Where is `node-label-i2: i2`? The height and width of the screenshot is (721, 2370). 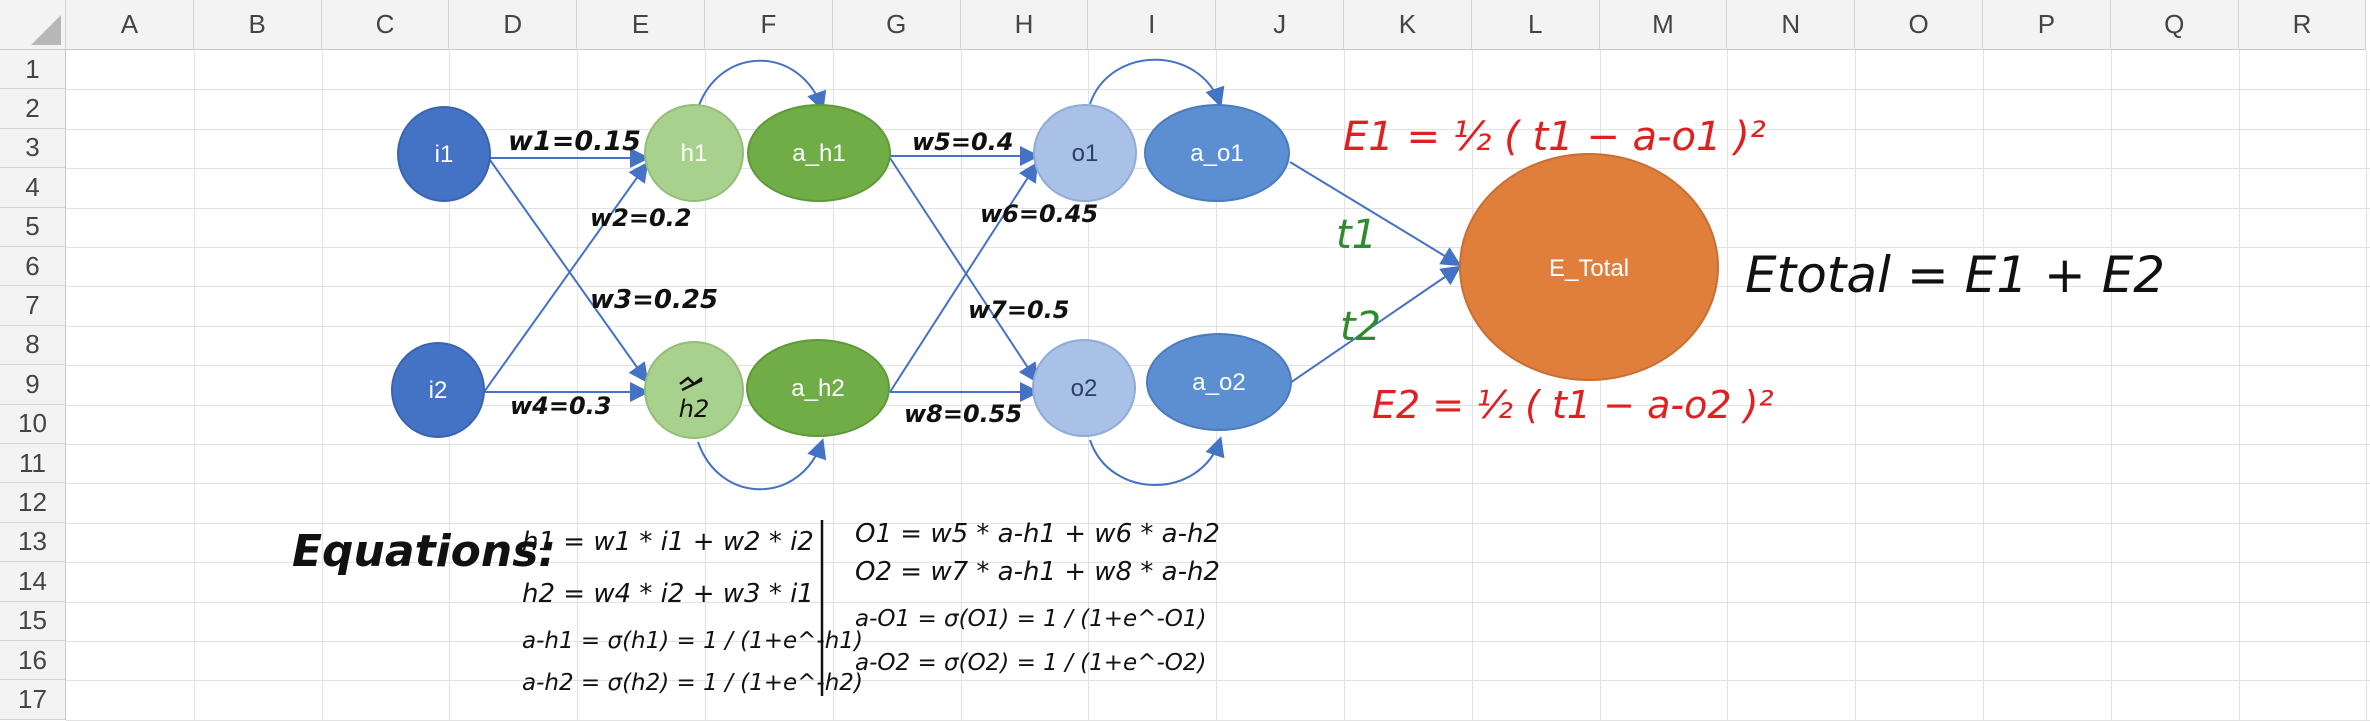
node-label-i2: i2 is located at coordinates (438, 390).